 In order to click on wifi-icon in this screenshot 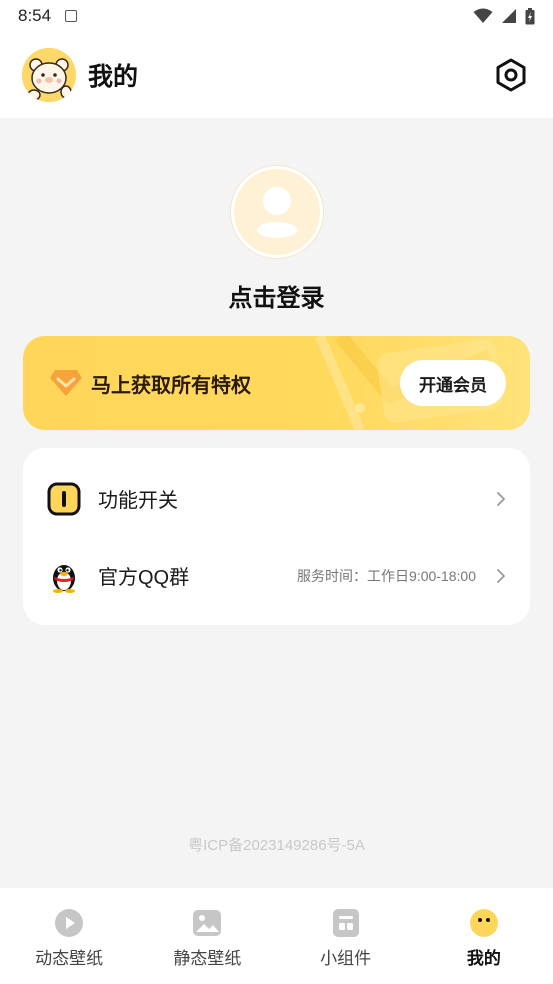, I will do `click(483, 15)`.